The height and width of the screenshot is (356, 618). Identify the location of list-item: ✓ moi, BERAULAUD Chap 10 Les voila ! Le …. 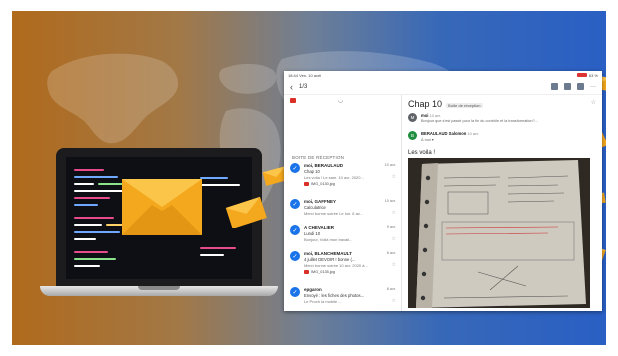
(344, 179).